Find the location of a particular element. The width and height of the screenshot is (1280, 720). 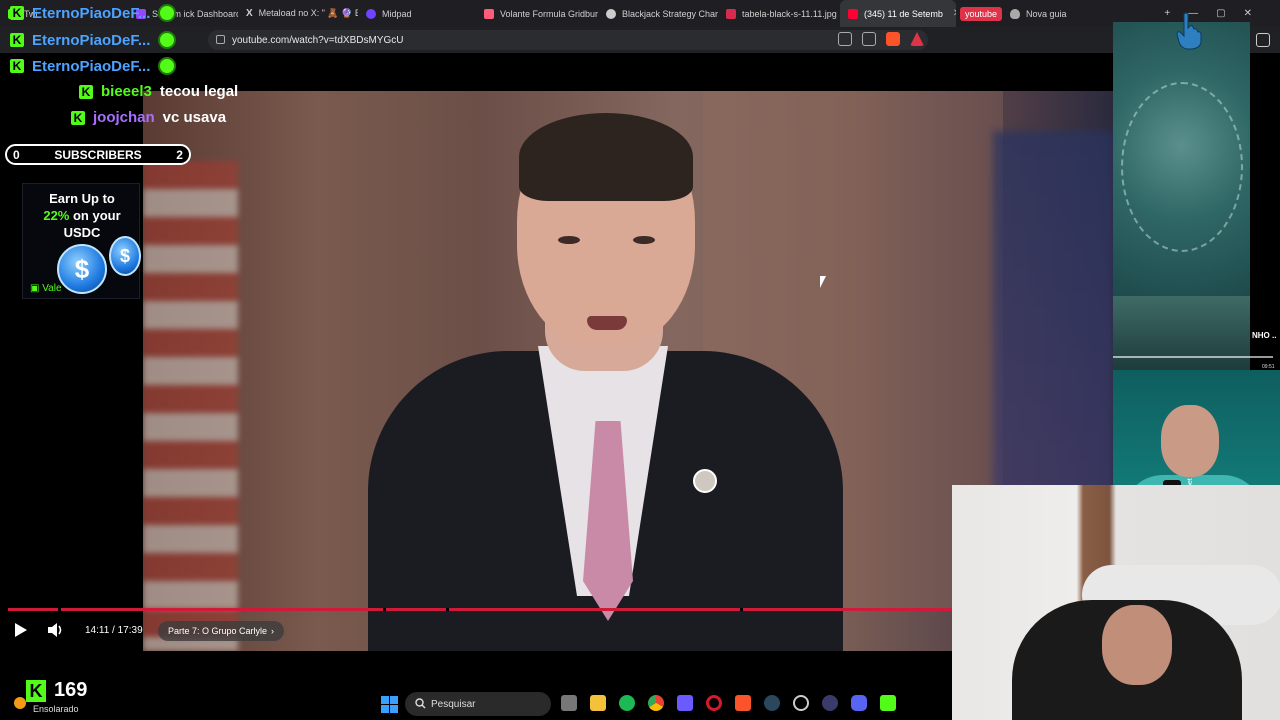

volume-button is located at coordinates (56, 630).